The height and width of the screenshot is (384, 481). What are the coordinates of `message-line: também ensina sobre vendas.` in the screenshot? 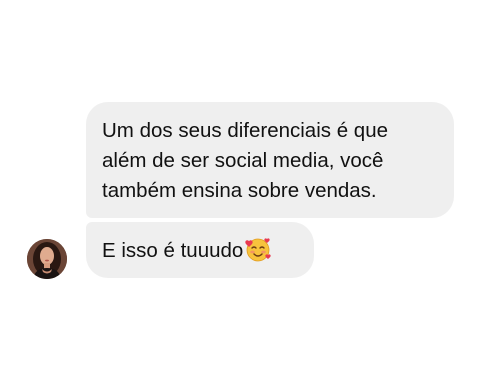 It's located at (239, 190).